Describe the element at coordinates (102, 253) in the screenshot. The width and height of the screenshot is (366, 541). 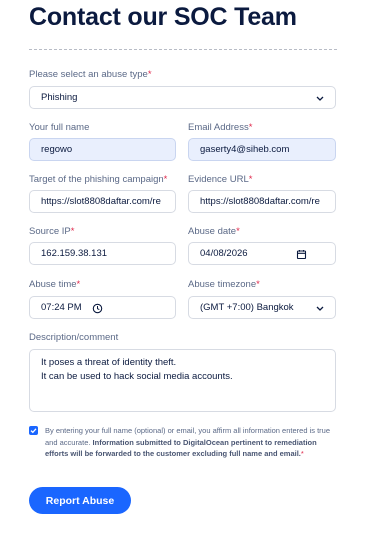
I see `source-ip-input: 162.159.38.131` at that location.